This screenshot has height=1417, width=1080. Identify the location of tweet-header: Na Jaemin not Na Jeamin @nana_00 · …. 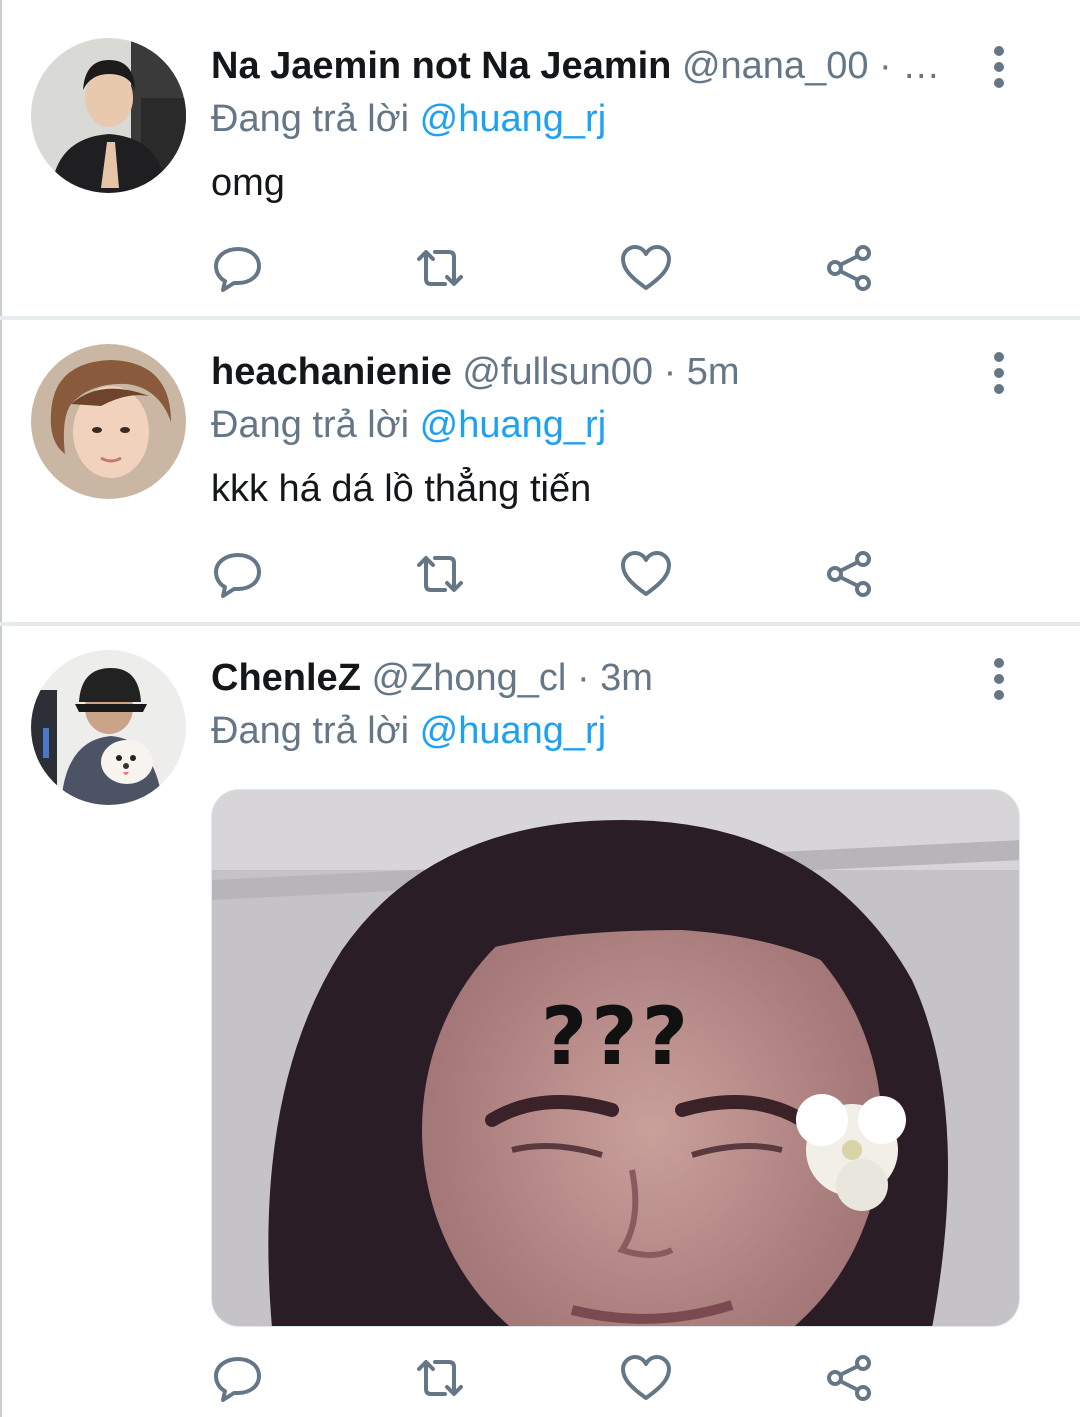
(595, 66).